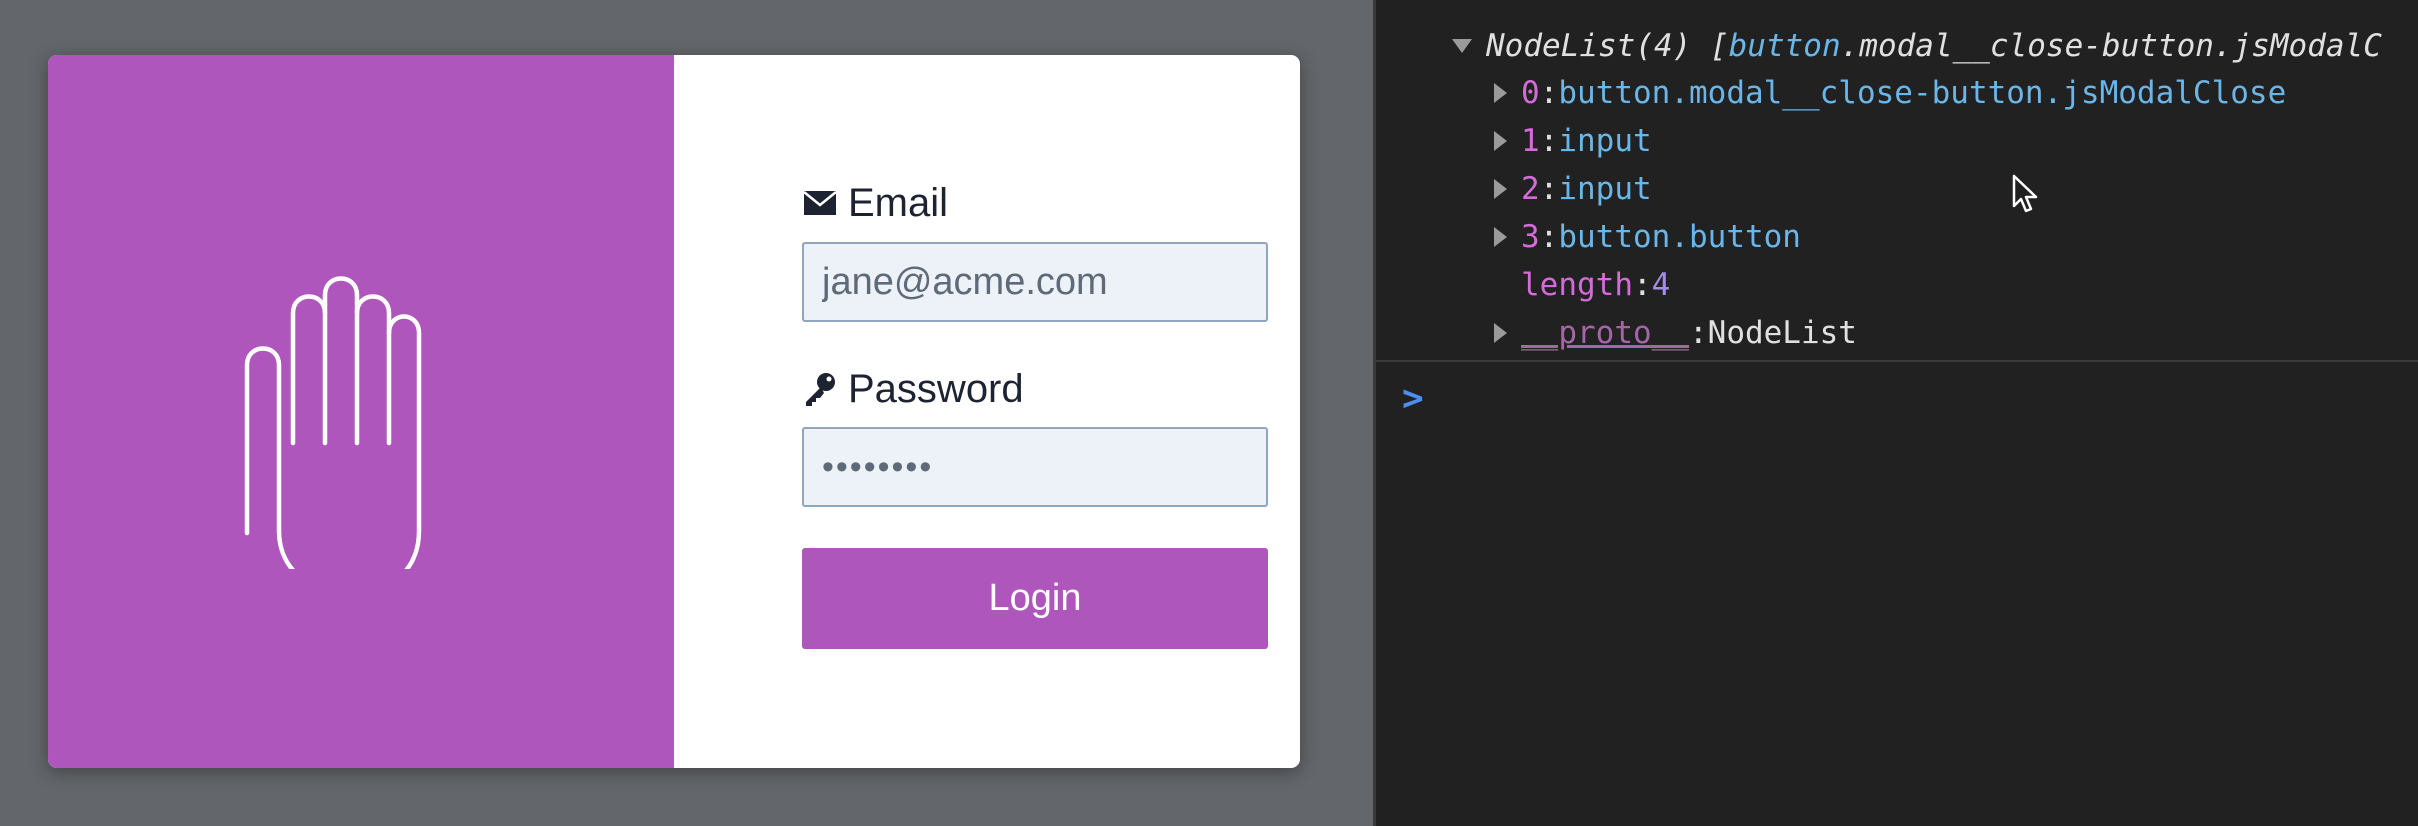  Describe the element at coordinates (1530, 237) in the screenshot. I see `item-index: 3` at that location.